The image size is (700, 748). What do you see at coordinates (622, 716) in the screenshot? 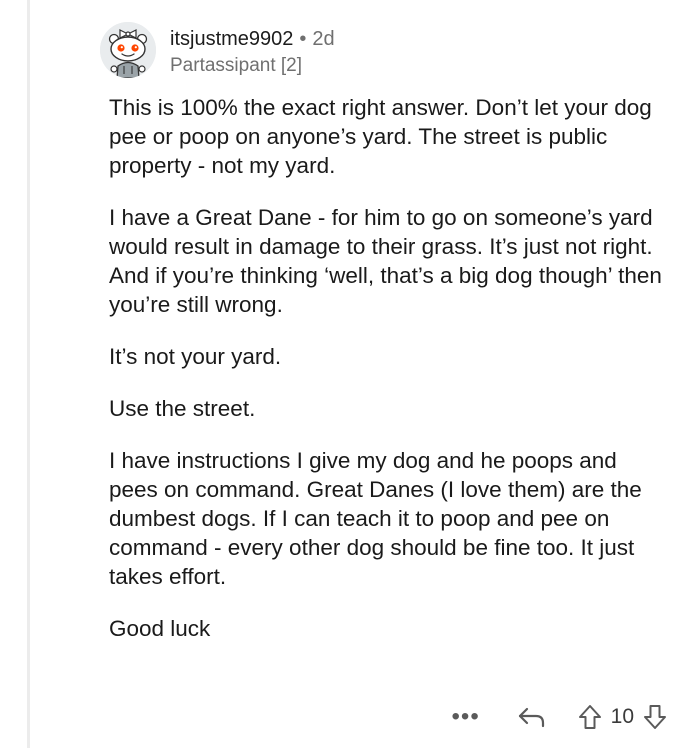
I see `vote-count: 10` at bounding box center [622, 716].